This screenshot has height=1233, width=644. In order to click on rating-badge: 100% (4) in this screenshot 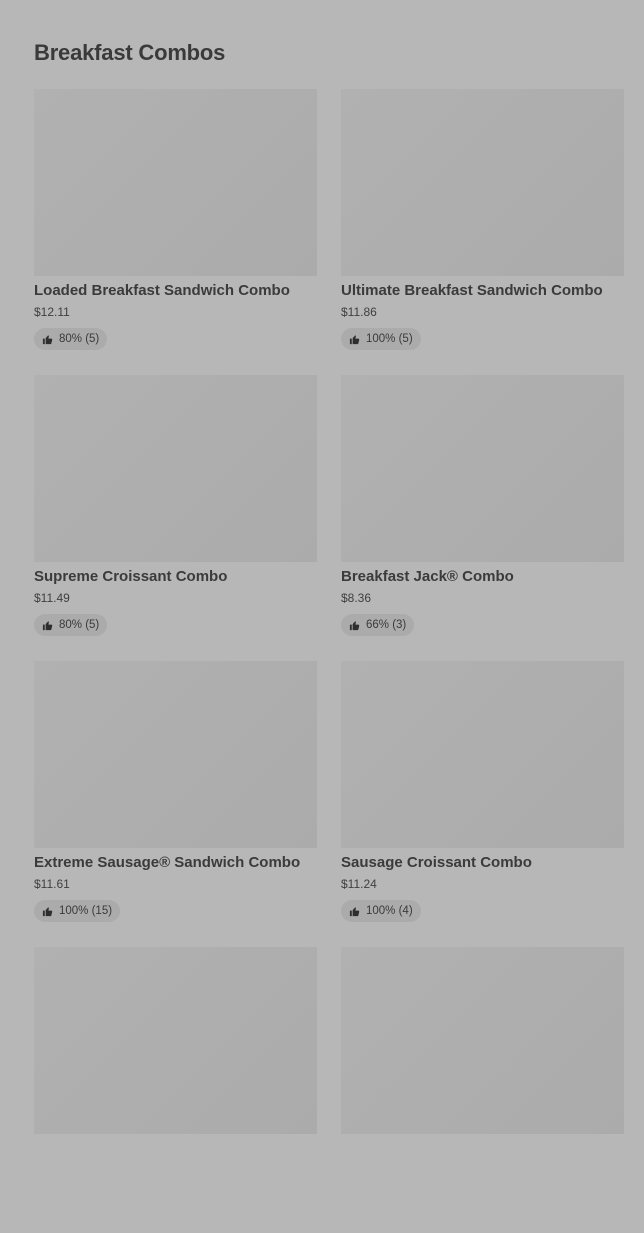, I will do `click(381, 911)`.